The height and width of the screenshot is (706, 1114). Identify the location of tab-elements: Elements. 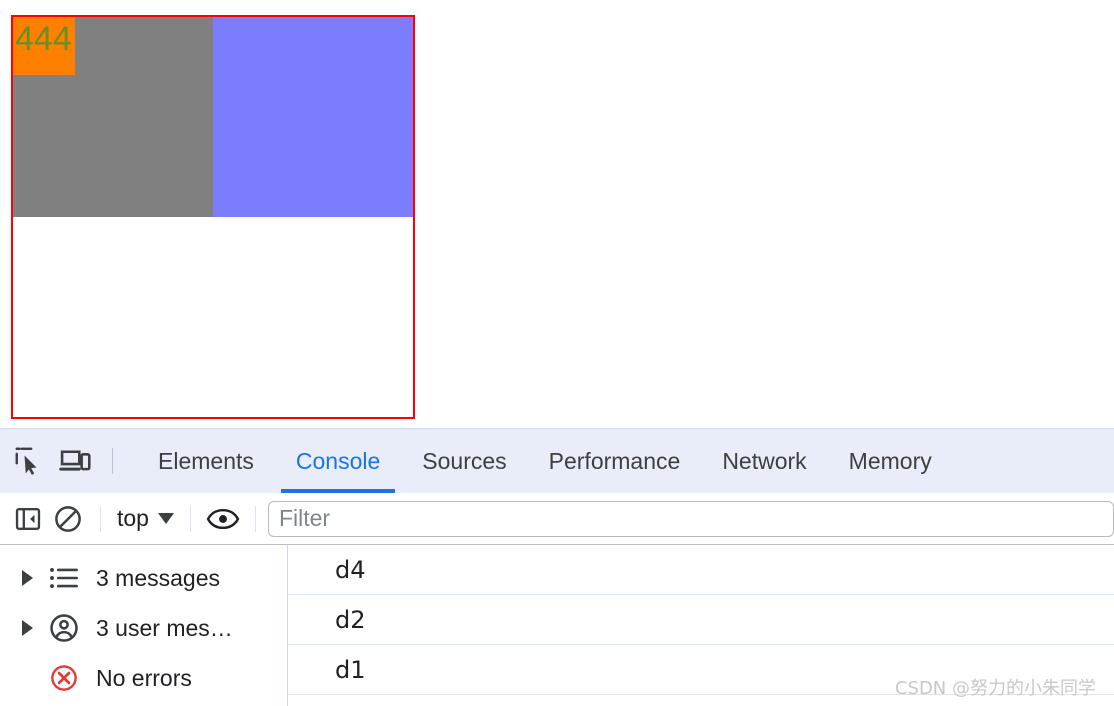
(206, 461).